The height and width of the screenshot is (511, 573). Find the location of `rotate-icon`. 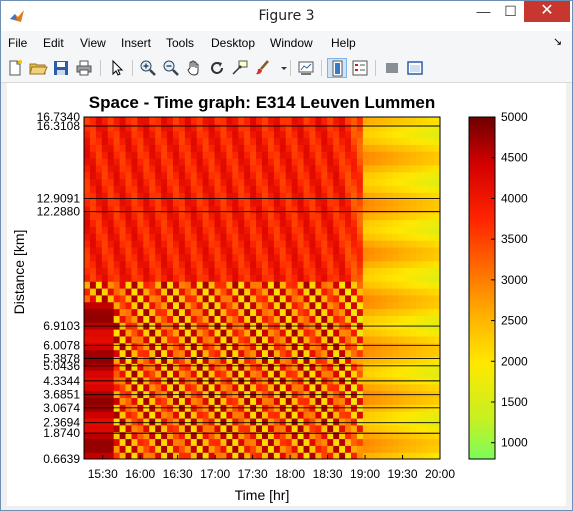

rotate-icon is located at coordinates (217, 68).